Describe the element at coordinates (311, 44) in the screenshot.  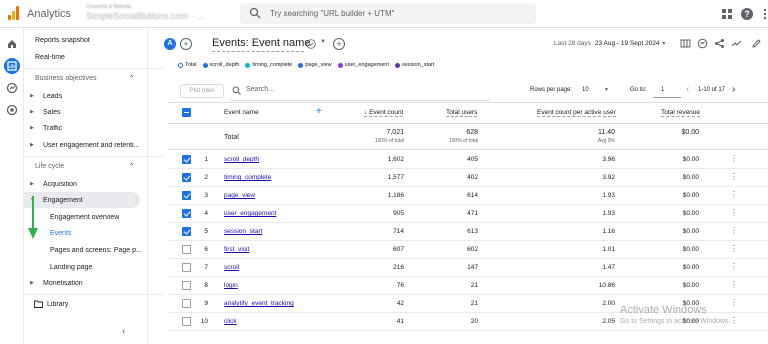
I see `check-circle-icon` at that location.